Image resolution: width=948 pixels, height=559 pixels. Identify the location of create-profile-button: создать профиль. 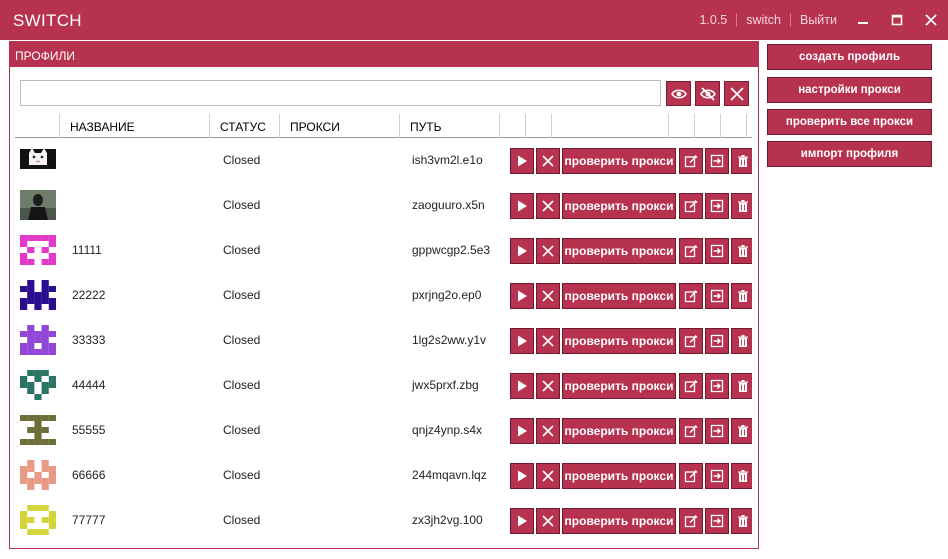
(849, 57).